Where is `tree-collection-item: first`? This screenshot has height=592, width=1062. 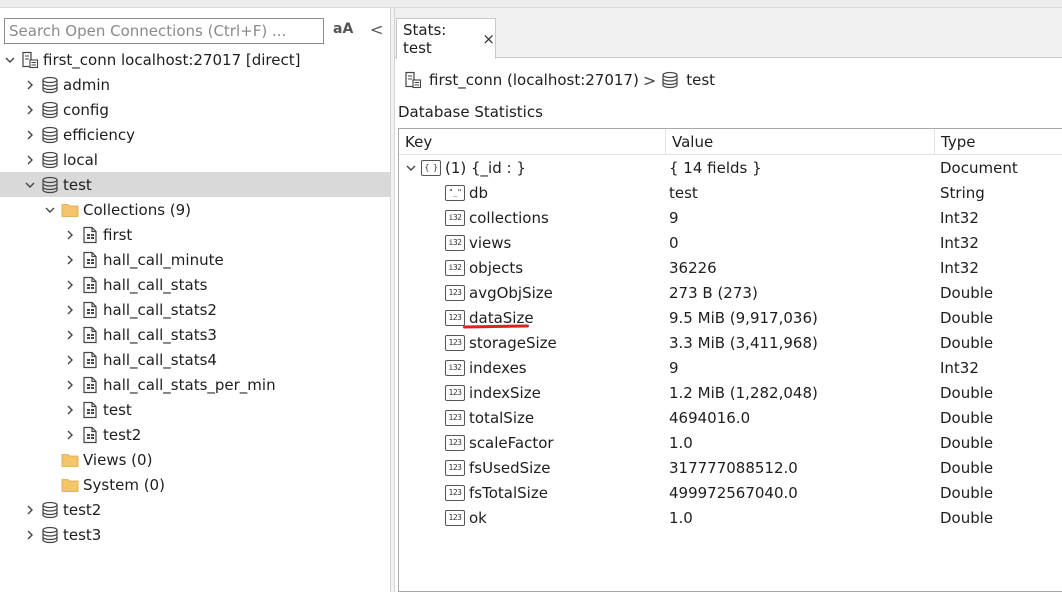 tree-collection-item: first is located at coordinates (195, 234).